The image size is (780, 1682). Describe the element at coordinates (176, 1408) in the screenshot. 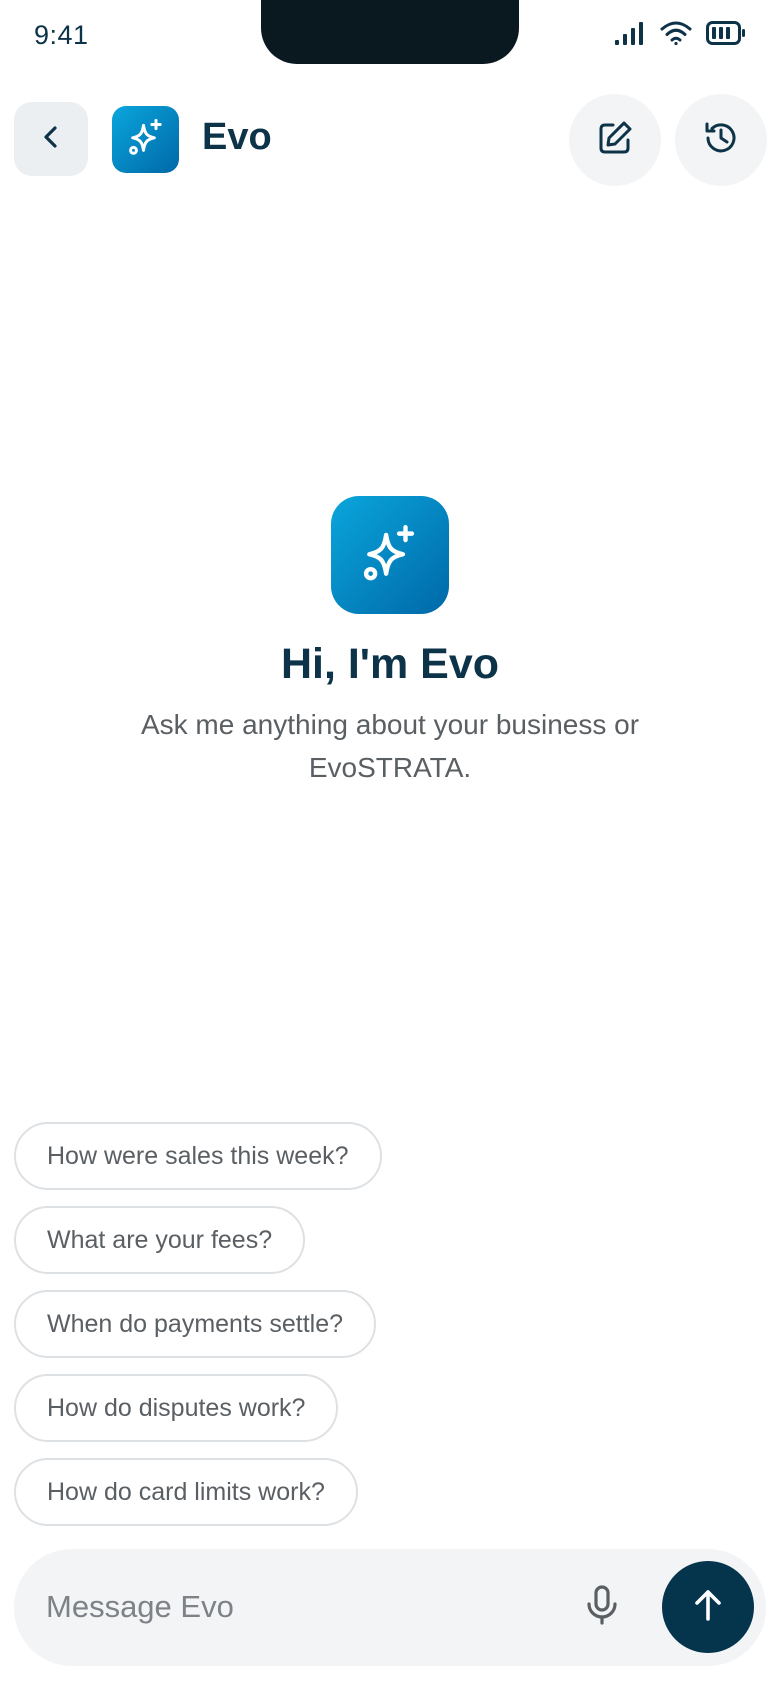

I see `suggestion-chip: How do disputes work?` at that location.